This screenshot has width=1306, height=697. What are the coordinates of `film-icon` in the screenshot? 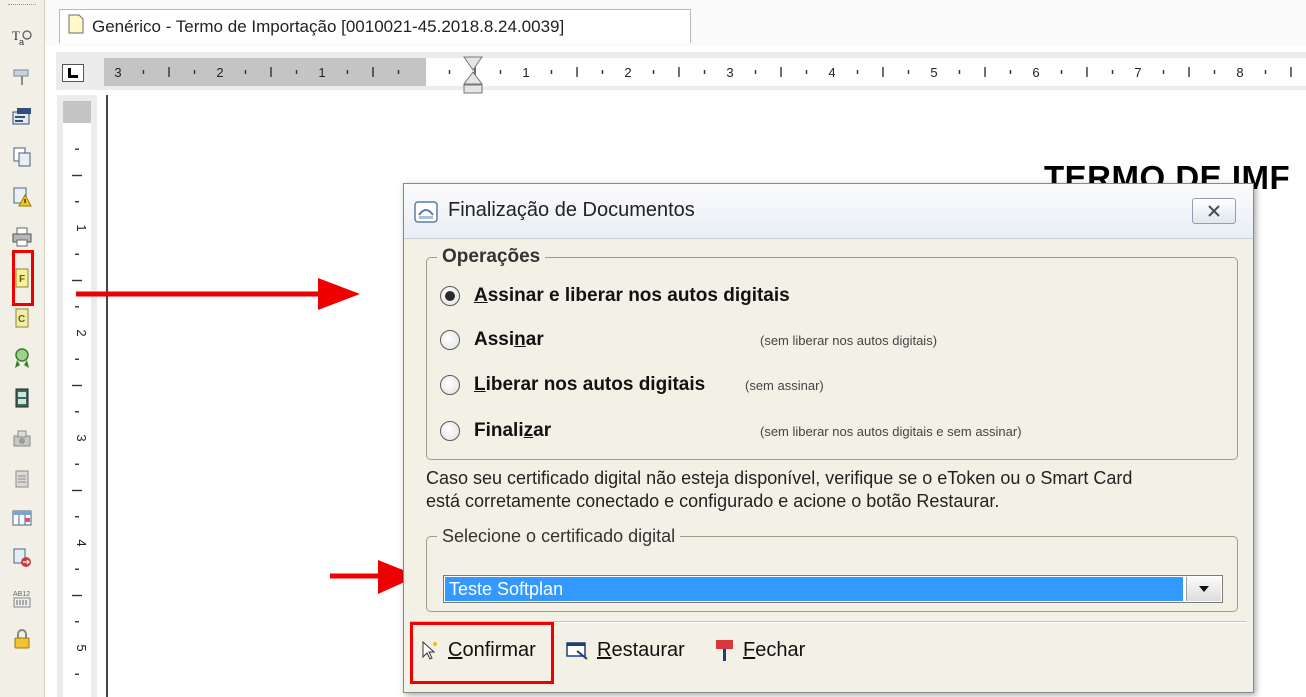 It's located at (22, 398).